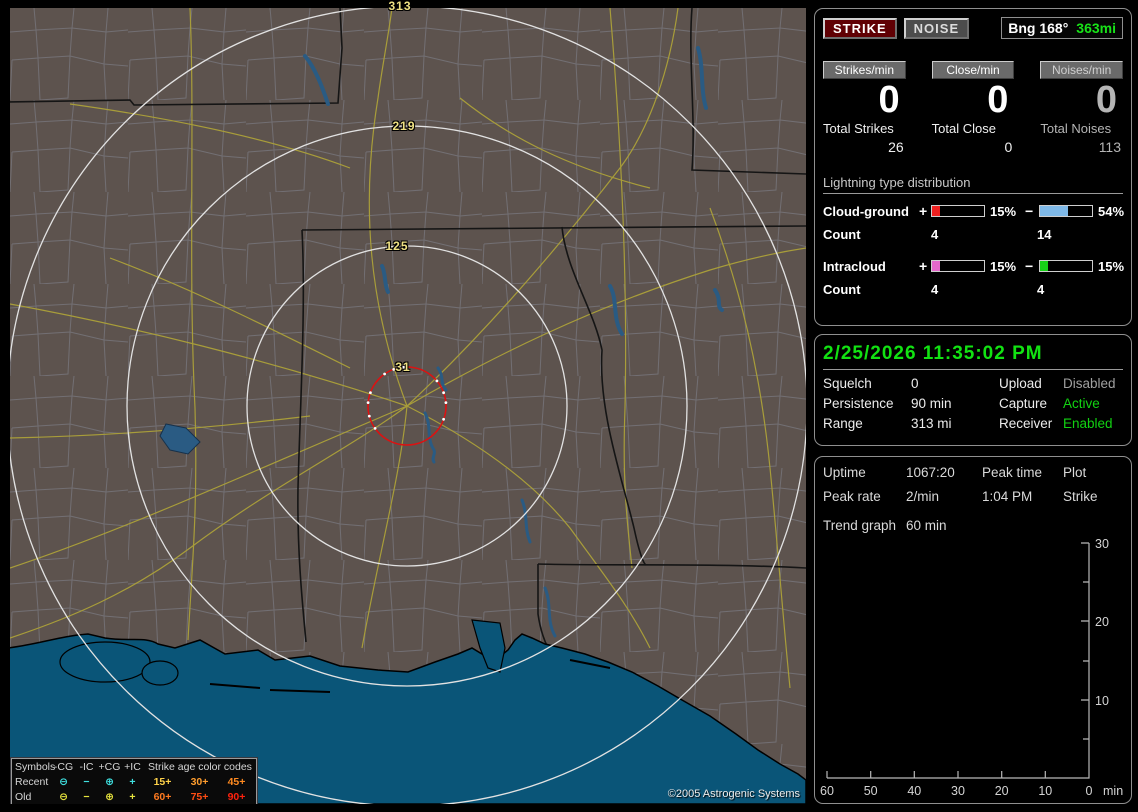  I want to click on close-per-min-label: Close/min, so click(973, 70).